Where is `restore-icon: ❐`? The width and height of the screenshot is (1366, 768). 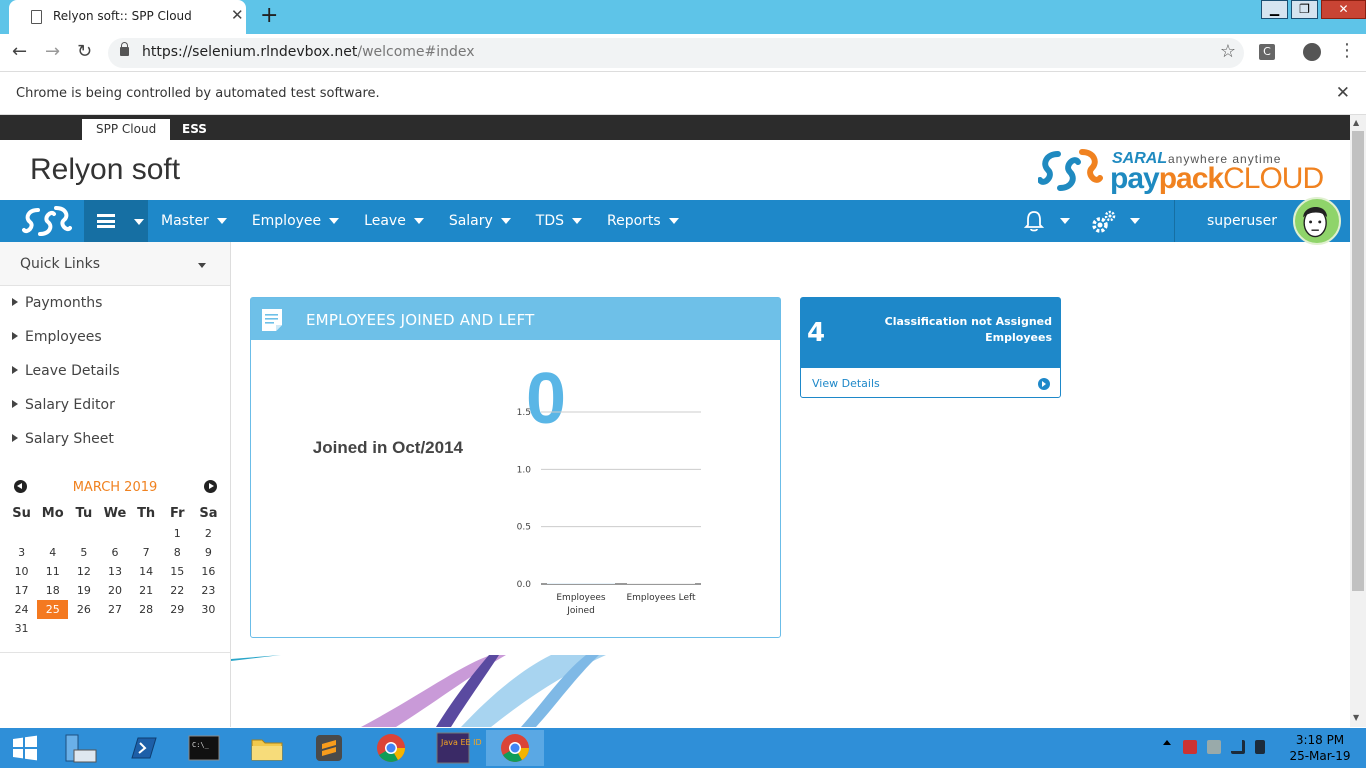 restore-icon: ❐ is located at coordinates (1304, 9).